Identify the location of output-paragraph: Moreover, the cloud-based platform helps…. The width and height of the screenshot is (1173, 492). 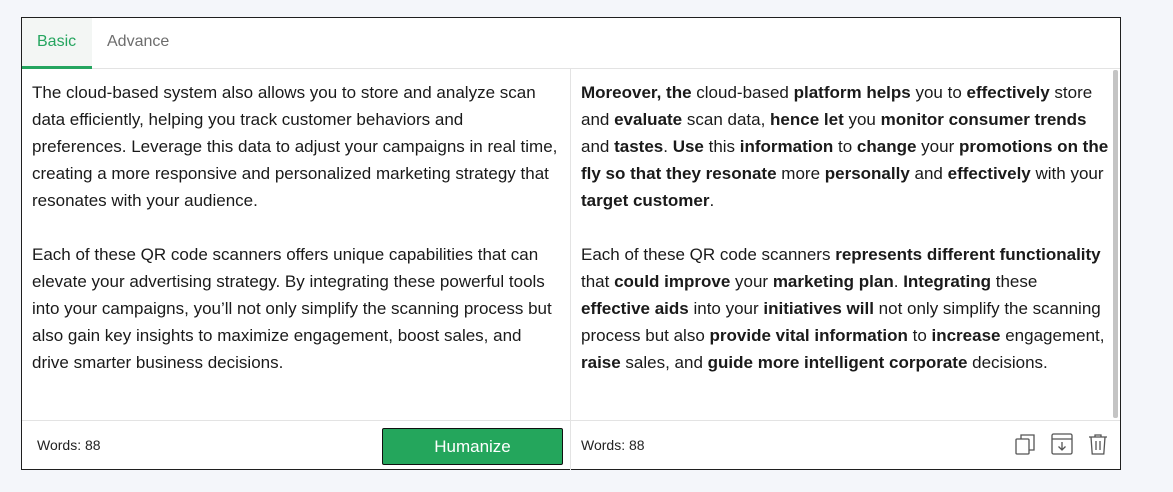
(845, 146).